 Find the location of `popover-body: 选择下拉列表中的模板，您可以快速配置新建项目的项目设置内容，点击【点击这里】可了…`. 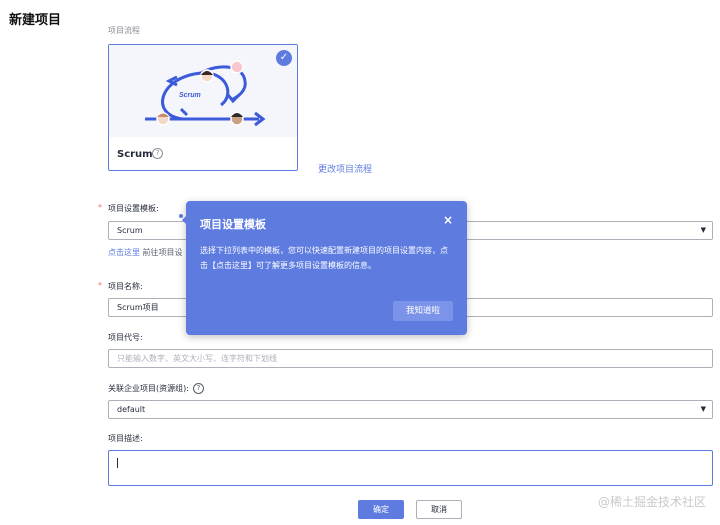

popover-body: 选择下拉列表中的模板，您可以快速配置新建项目的项目设置内容，点击【点击这里】可了… is located at coordinates (324, 258).